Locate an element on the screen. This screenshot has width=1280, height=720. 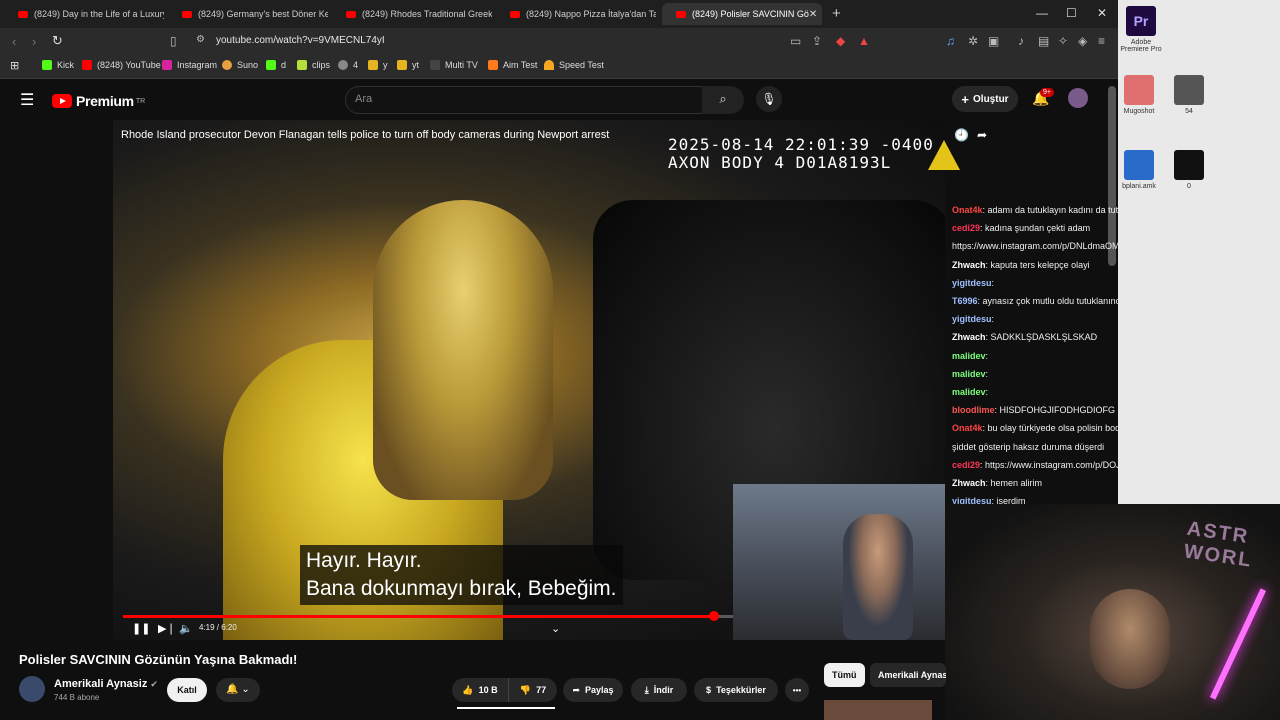
download-label: İndir is located at coordinates (663, 690).